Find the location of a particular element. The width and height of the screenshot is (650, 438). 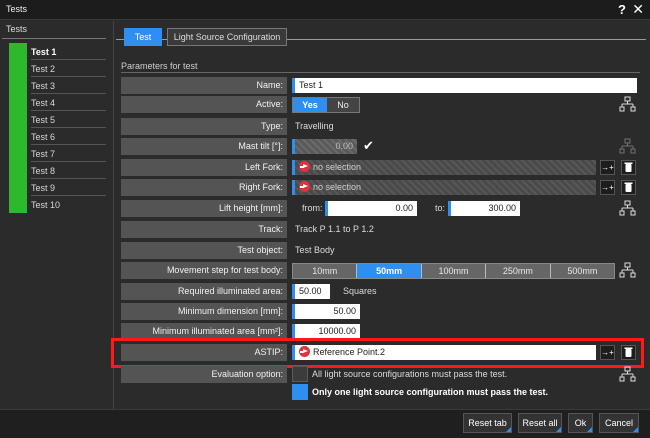

min-dimension-input: 50.00 is located at coordinates (326, 311).